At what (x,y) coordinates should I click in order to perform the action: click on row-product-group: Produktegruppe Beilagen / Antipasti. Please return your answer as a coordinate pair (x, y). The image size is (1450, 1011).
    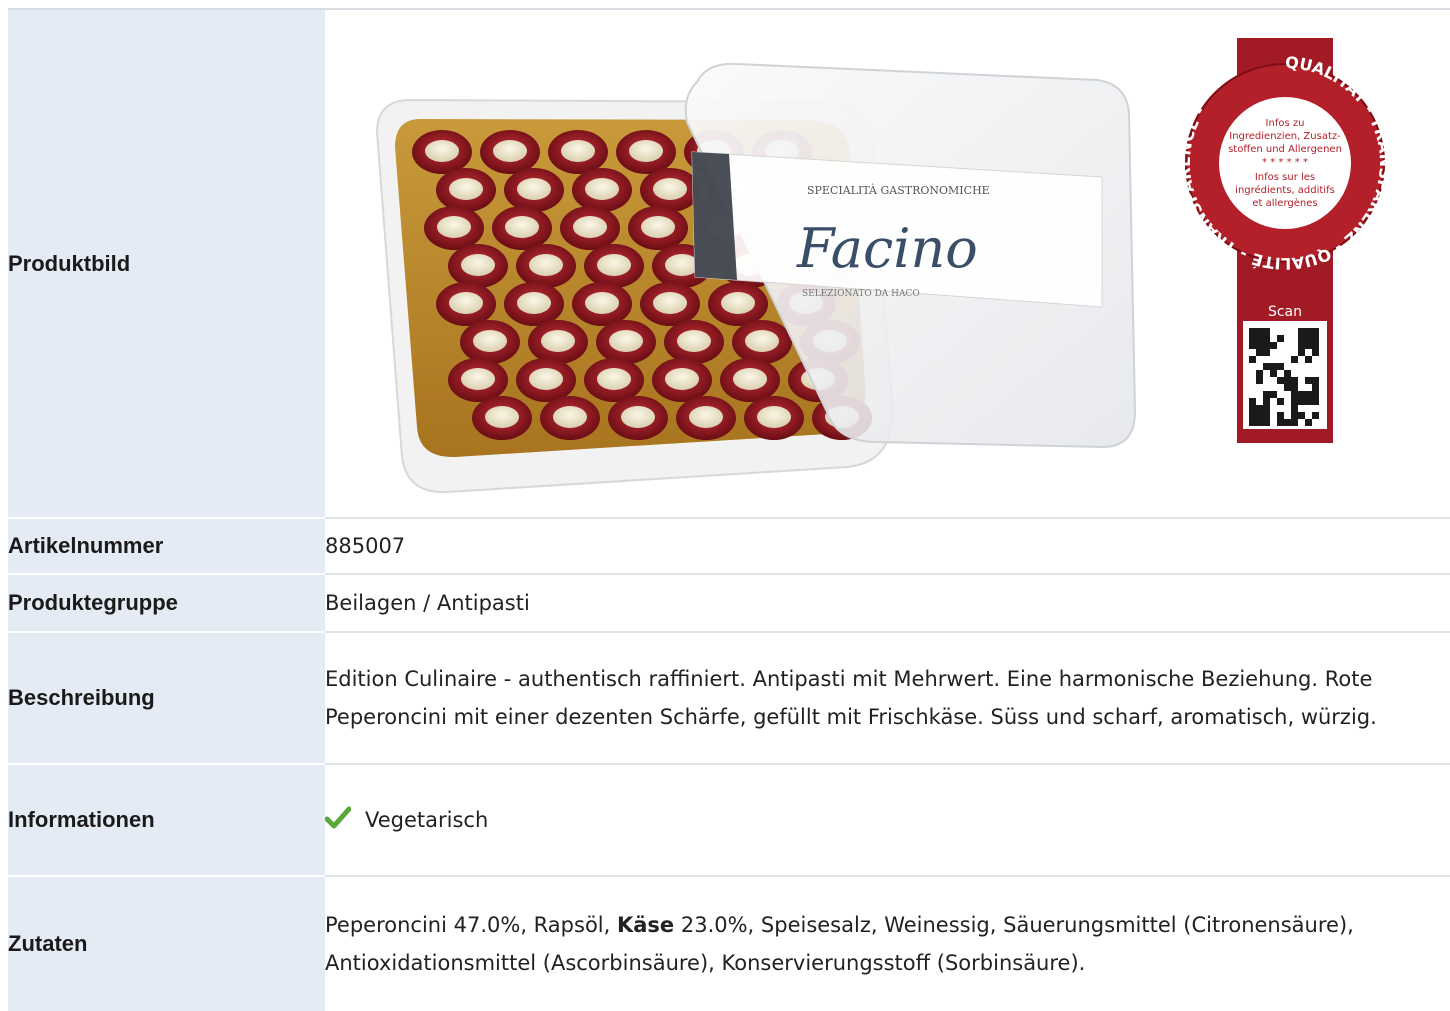
    Looking at the image, I should click on (729, 603).